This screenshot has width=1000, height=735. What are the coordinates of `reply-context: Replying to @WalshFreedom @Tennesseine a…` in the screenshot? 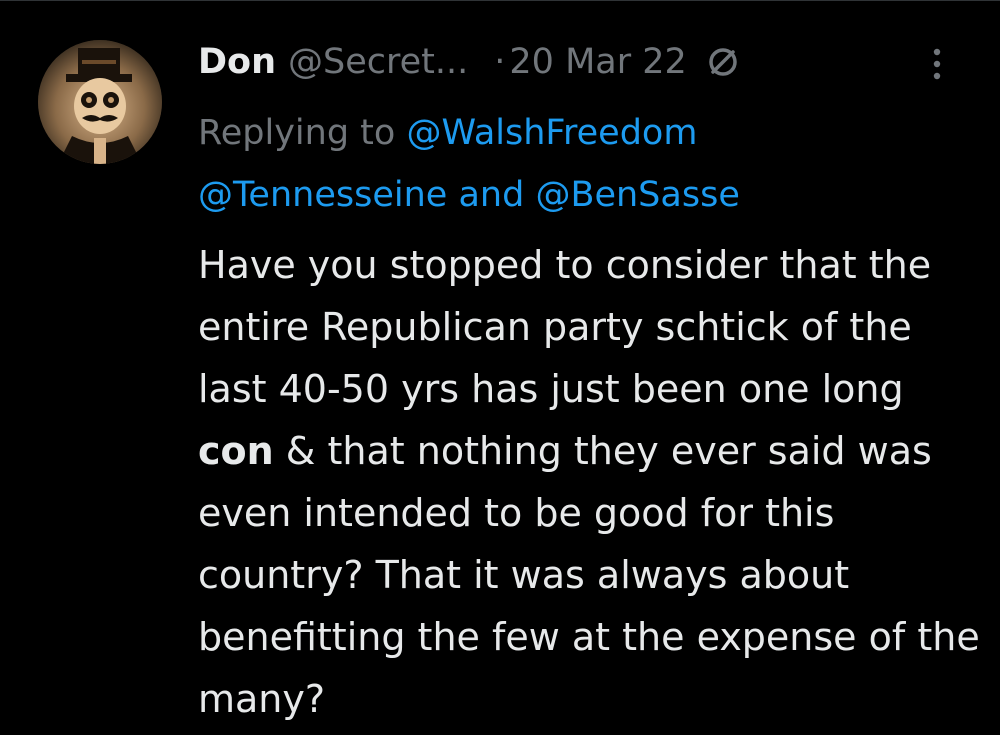 It's located at (588, 164).